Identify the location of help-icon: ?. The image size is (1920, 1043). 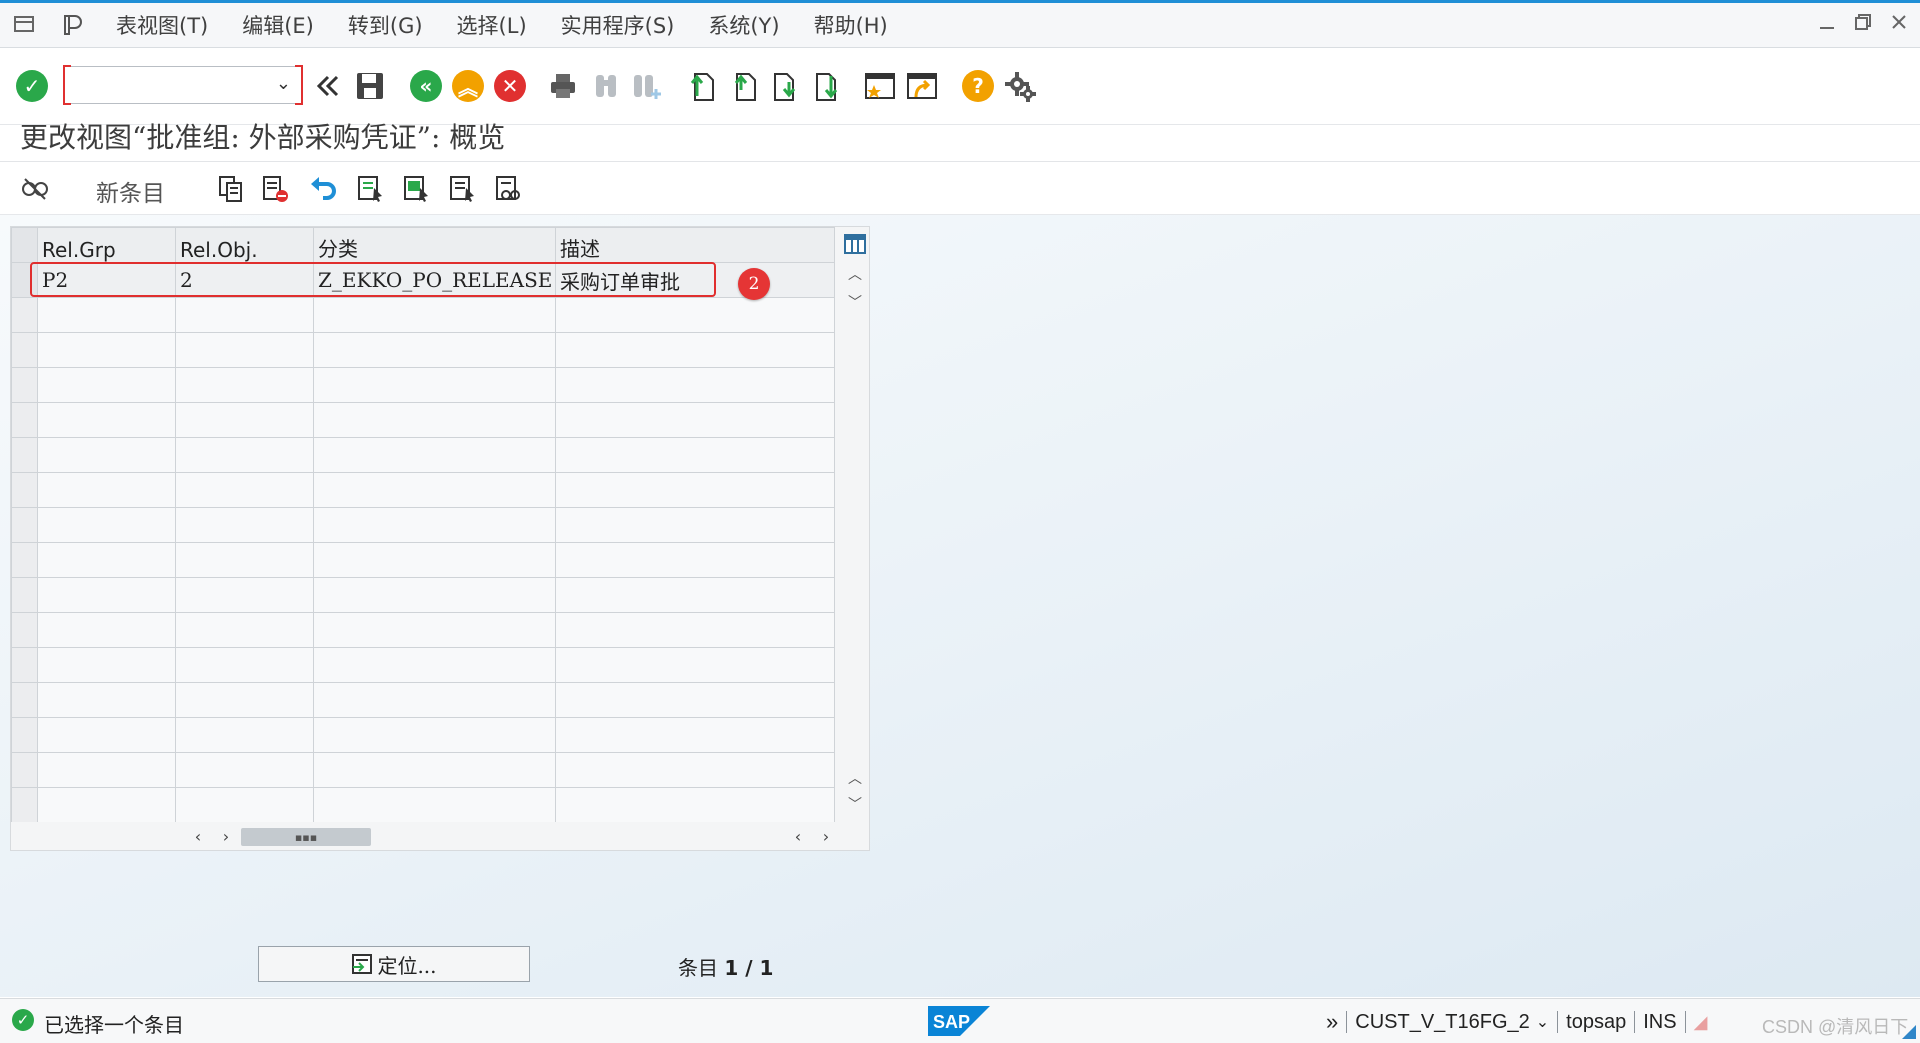
(978, 86).